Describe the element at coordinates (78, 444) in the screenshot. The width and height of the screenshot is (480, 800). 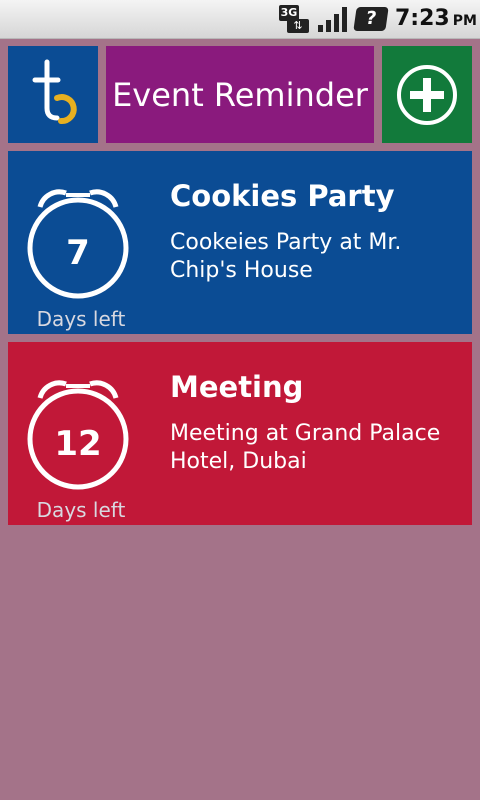
I see `days-left-count: 12` at that location.